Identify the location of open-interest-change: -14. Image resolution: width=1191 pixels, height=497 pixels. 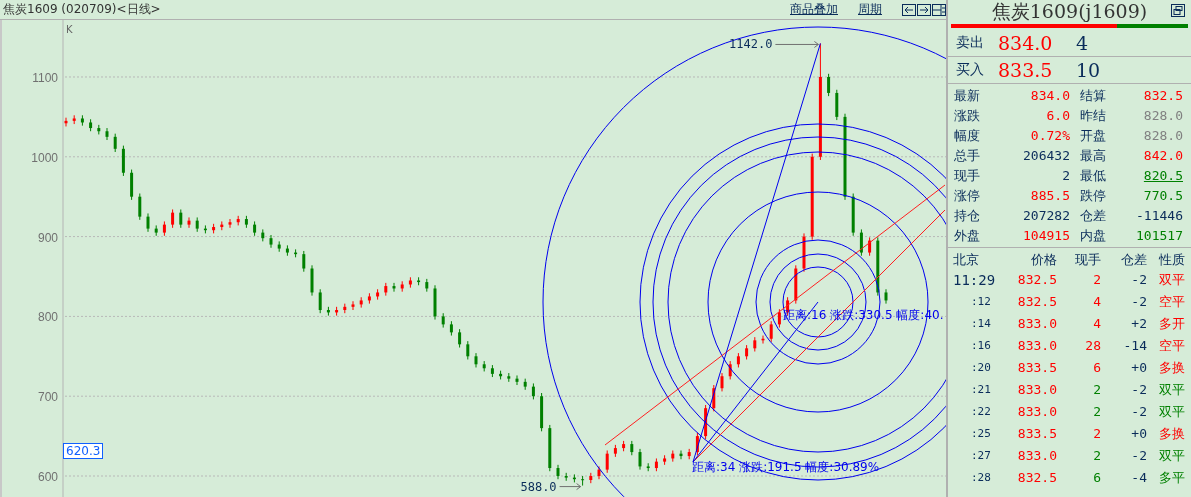
(1134, 346).